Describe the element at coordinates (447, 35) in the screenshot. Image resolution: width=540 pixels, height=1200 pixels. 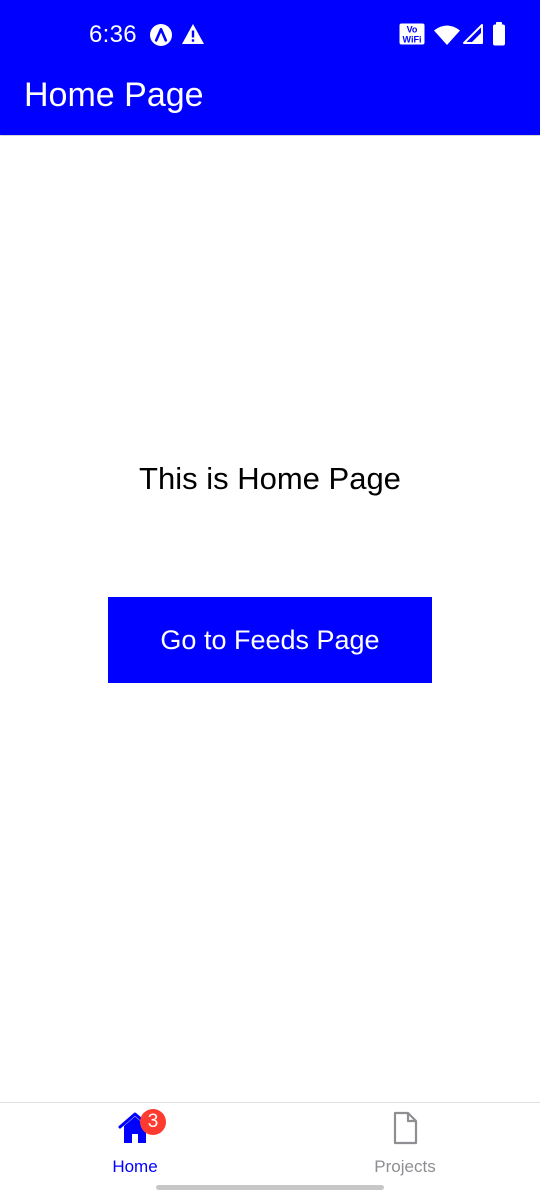
I see `wifi-icon` at that location.